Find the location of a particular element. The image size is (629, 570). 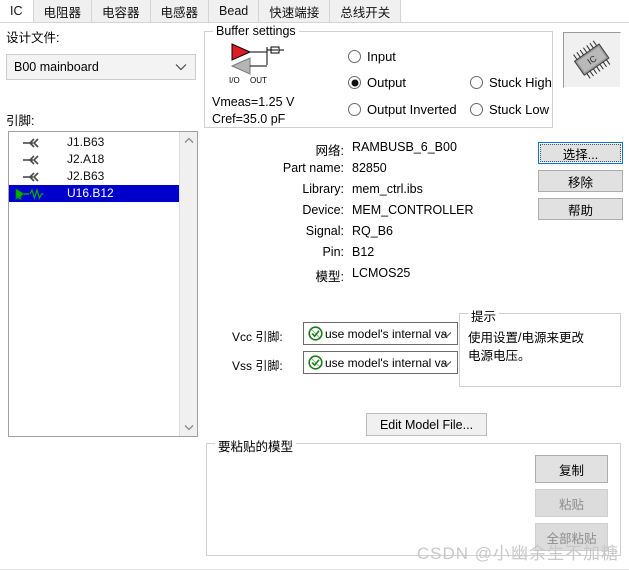

tab-strip: IC 电阻器 电容器 电感器 Bead 快速端接 总线开关 is located at coordinates (201, 11).